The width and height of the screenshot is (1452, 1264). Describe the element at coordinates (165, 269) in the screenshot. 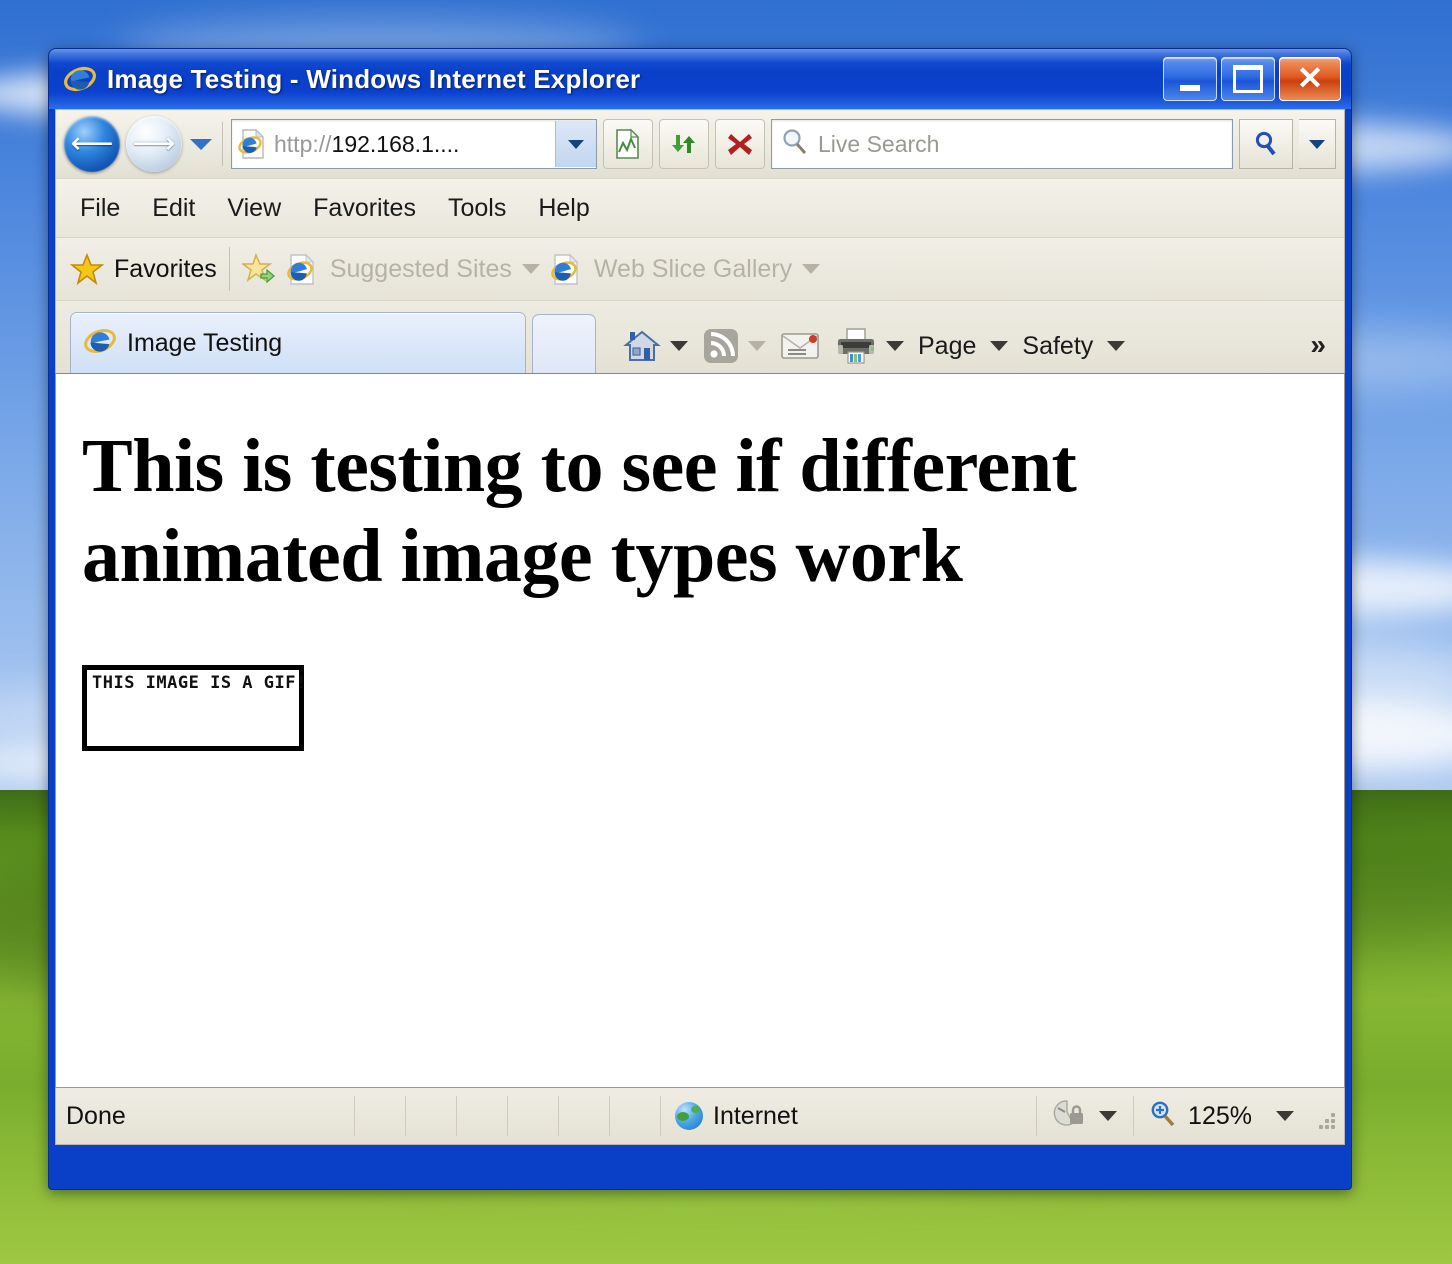

I see `favorites-button-label: Favorites` at that location.